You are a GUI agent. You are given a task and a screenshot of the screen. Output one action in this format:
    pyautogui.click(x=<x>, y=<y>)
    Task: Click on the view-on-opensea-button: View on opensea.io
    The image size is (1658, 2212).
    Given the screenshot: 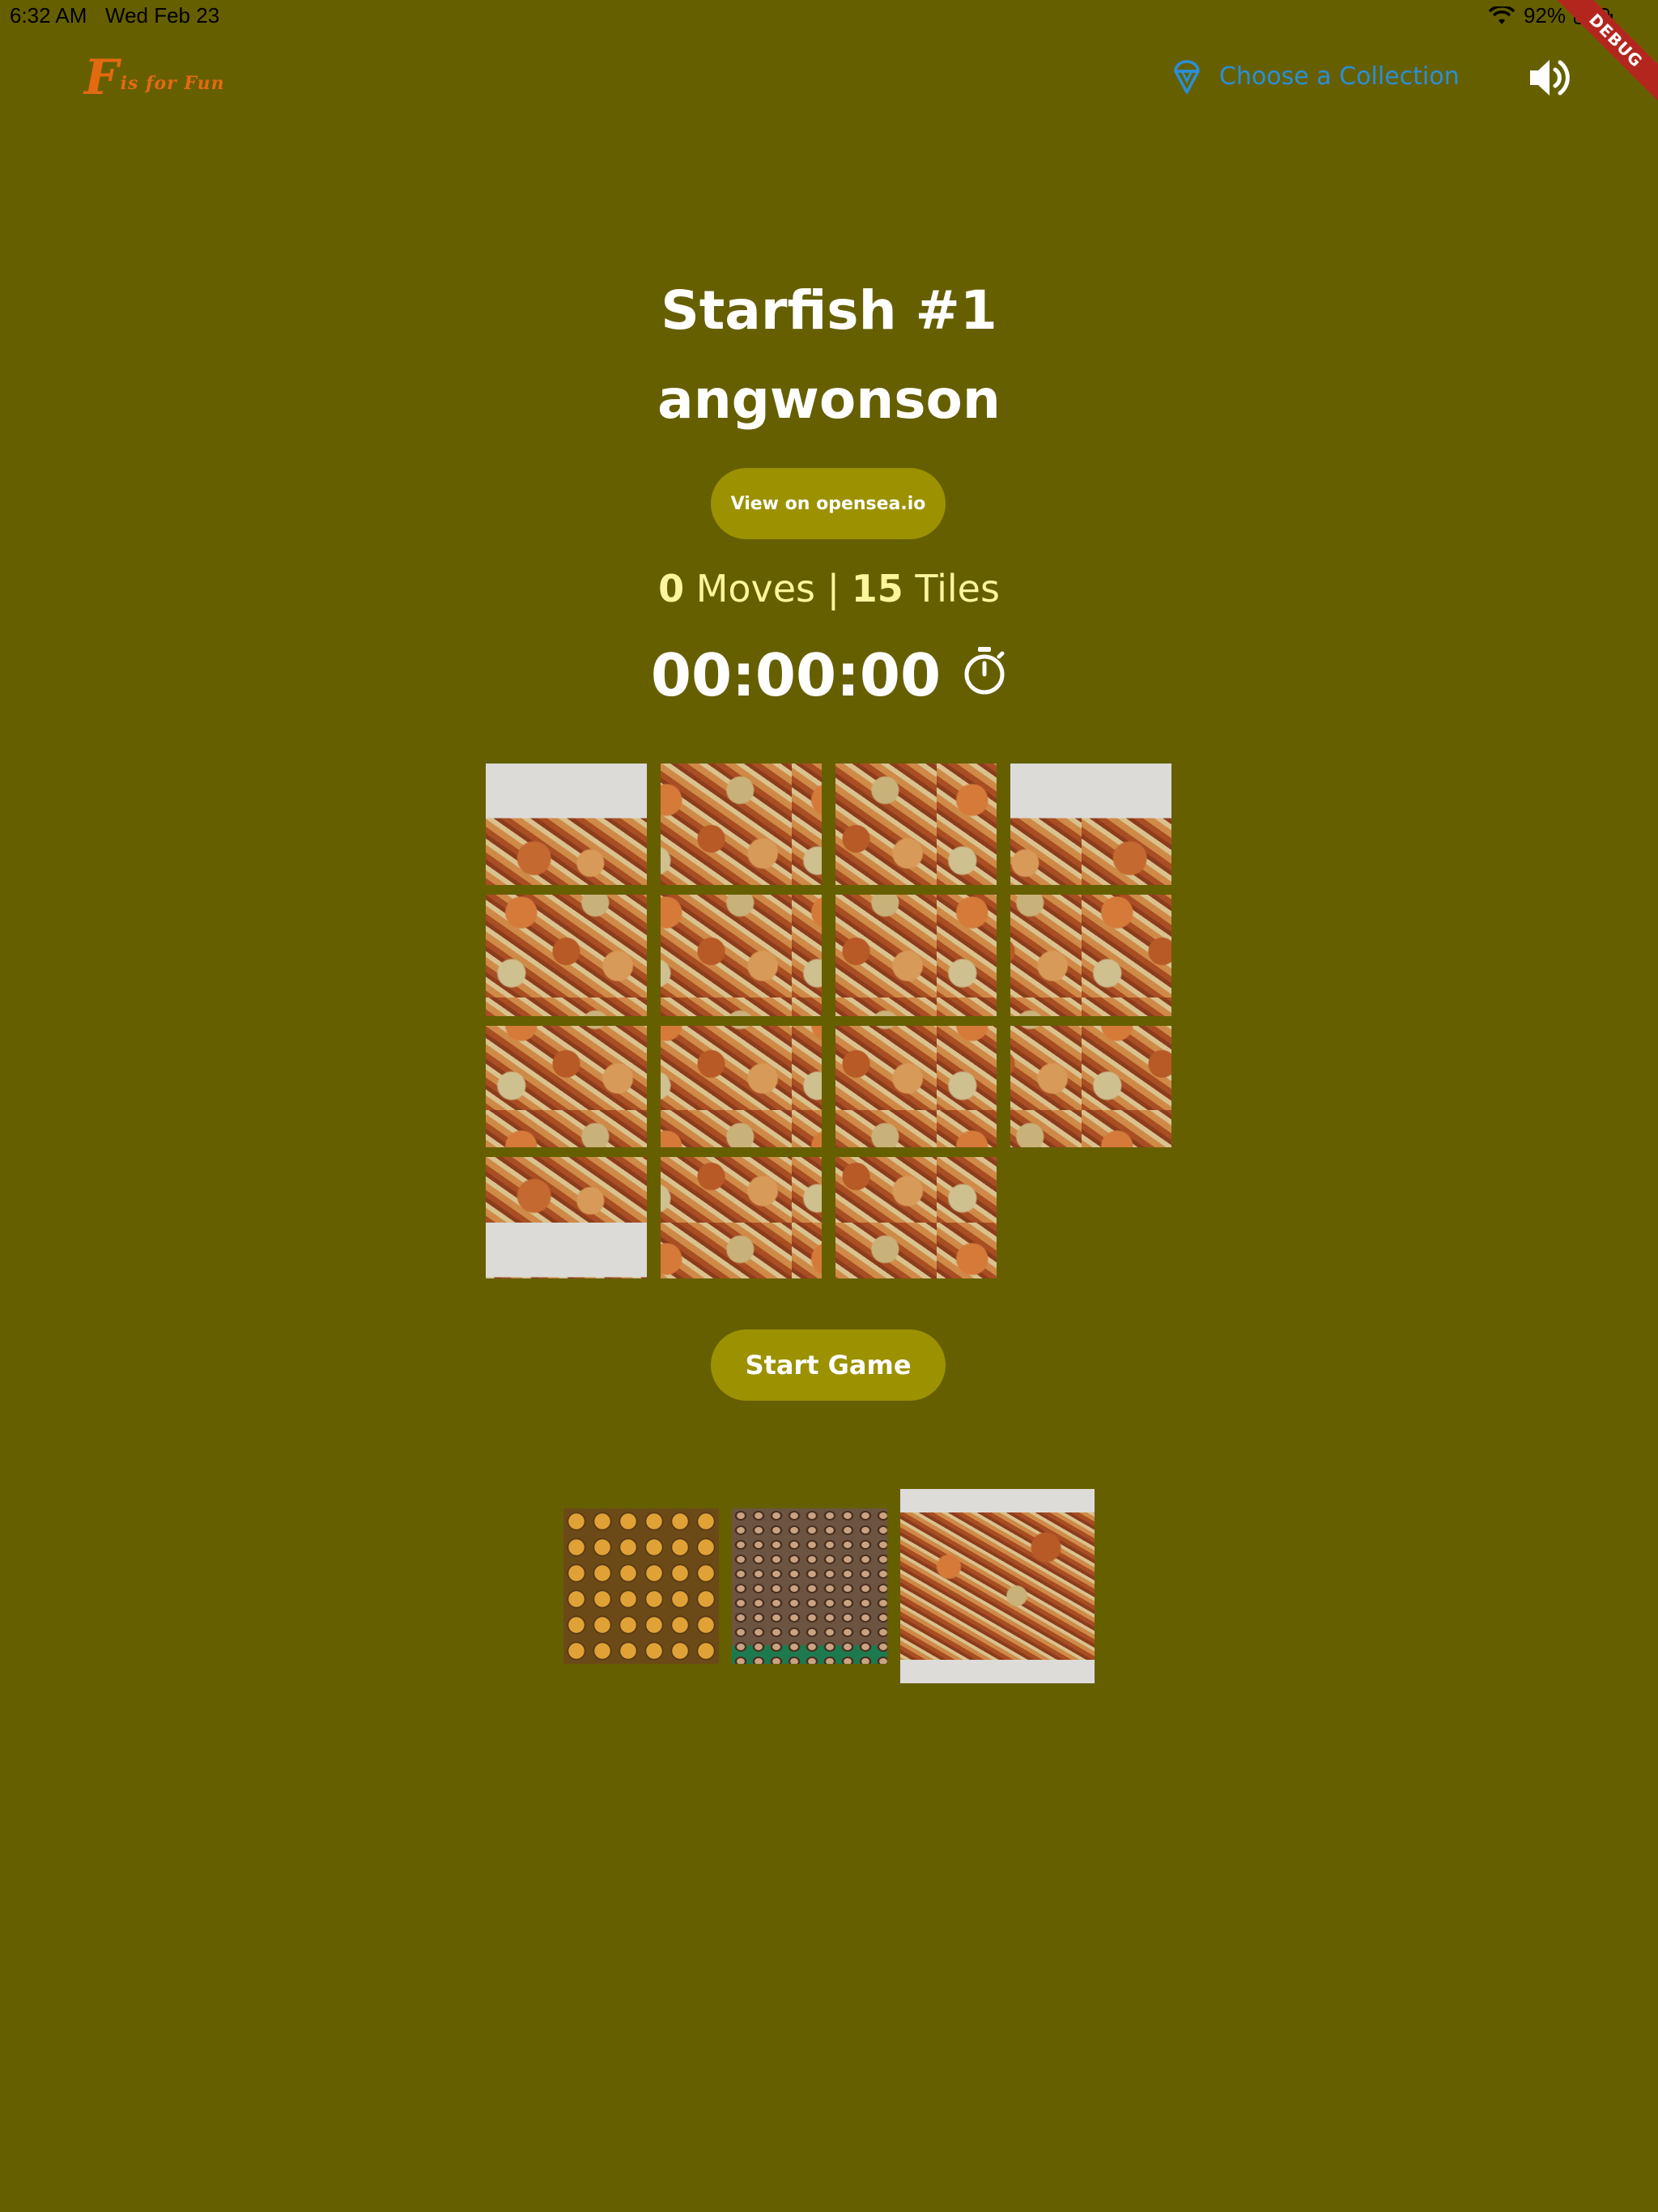 What is the action you would take?
    pyautogui.click(x=828, y=504)
    